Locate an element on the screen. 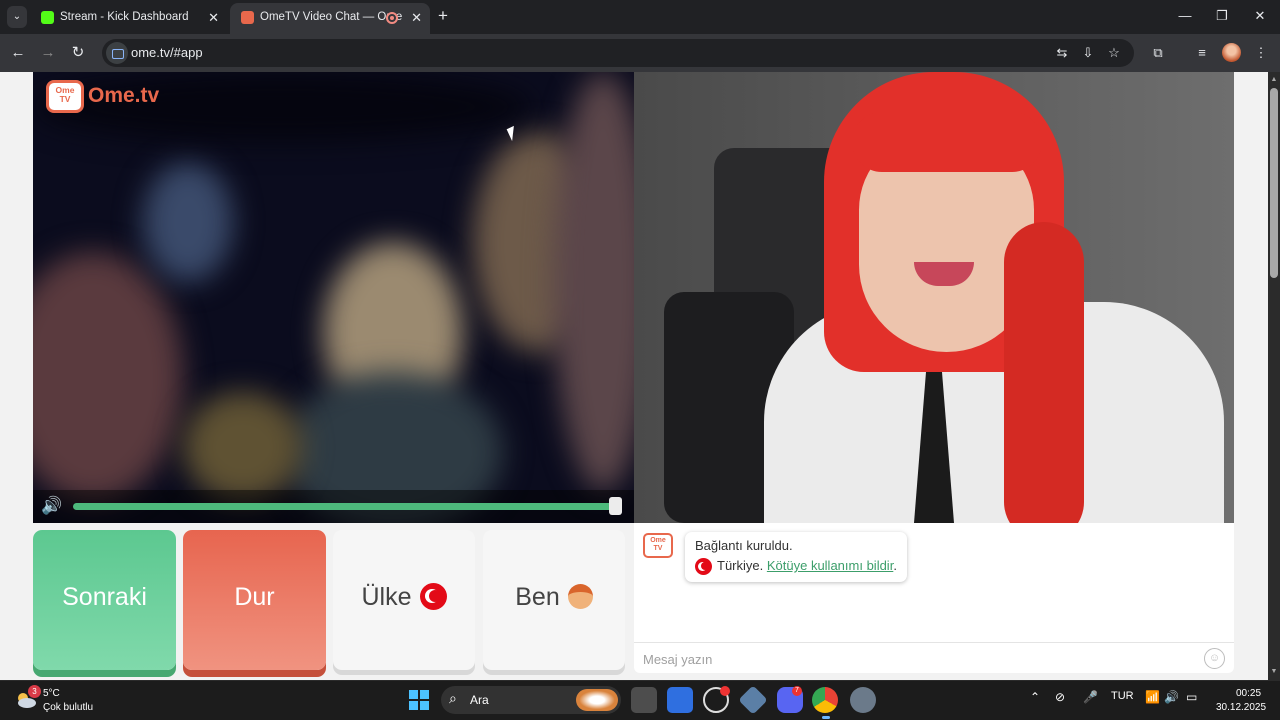 Image resolution: width=1280 pixels, height=720 pixels. clock-date: 30.12.2025 is located at coordinates (1241, 707).